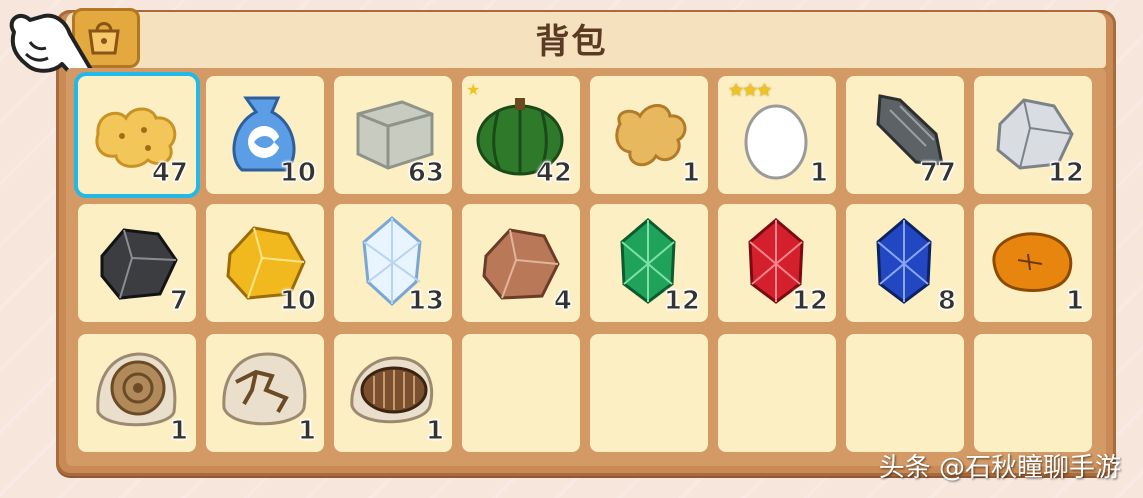  I want to click on item-count: 63, so click(425, 173).